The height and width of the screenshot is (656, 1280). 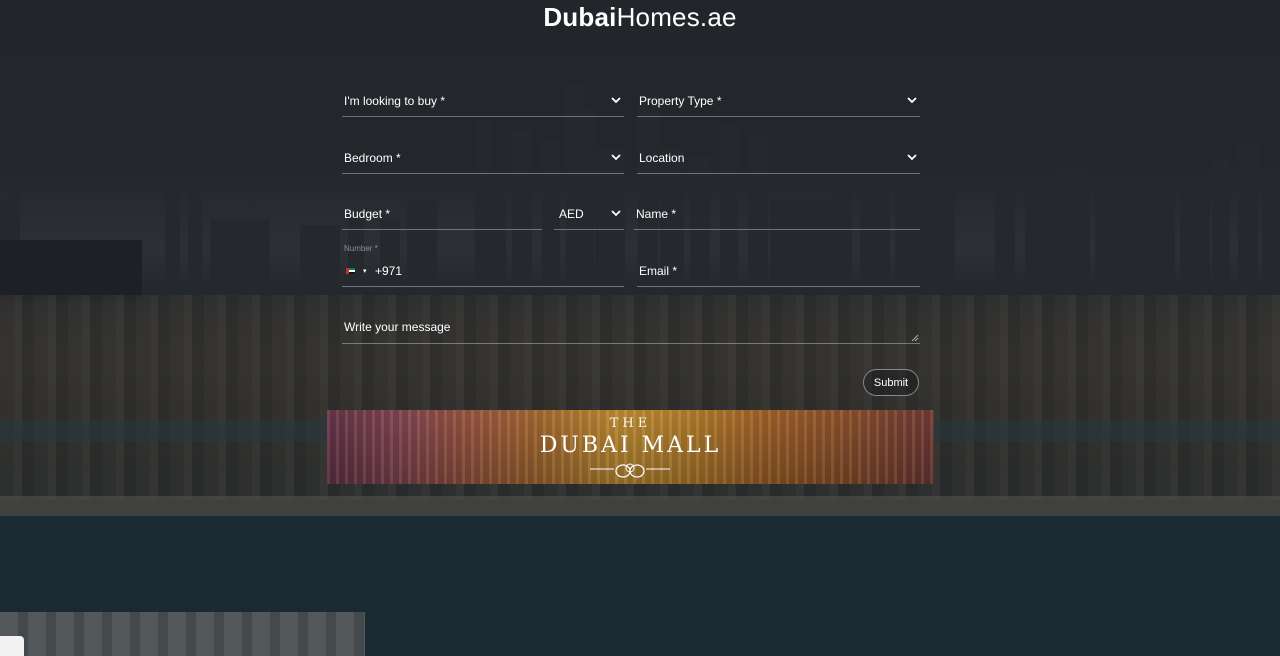 I want to click on dubai-mall-banner: THE DUBAI MALL, so click(x=630, y=447).